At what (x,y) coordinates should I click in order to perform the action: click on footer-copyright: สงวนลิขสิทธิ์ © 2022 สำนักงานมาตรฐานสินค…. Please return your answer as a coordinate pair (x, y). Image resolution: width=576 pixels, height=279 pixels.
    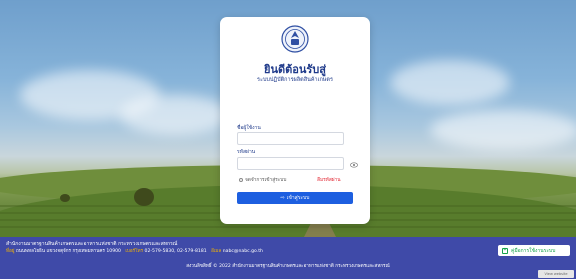
    Looking at the image, I should click on (288, 266).